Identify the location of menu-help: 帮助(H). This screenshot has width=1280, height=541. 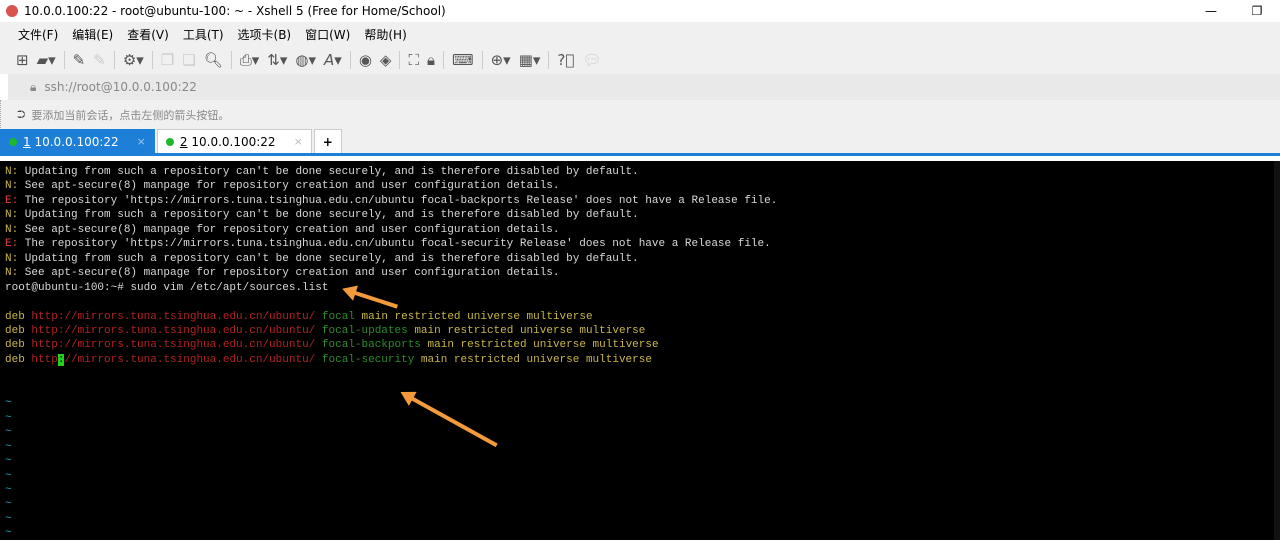
(385, 34).